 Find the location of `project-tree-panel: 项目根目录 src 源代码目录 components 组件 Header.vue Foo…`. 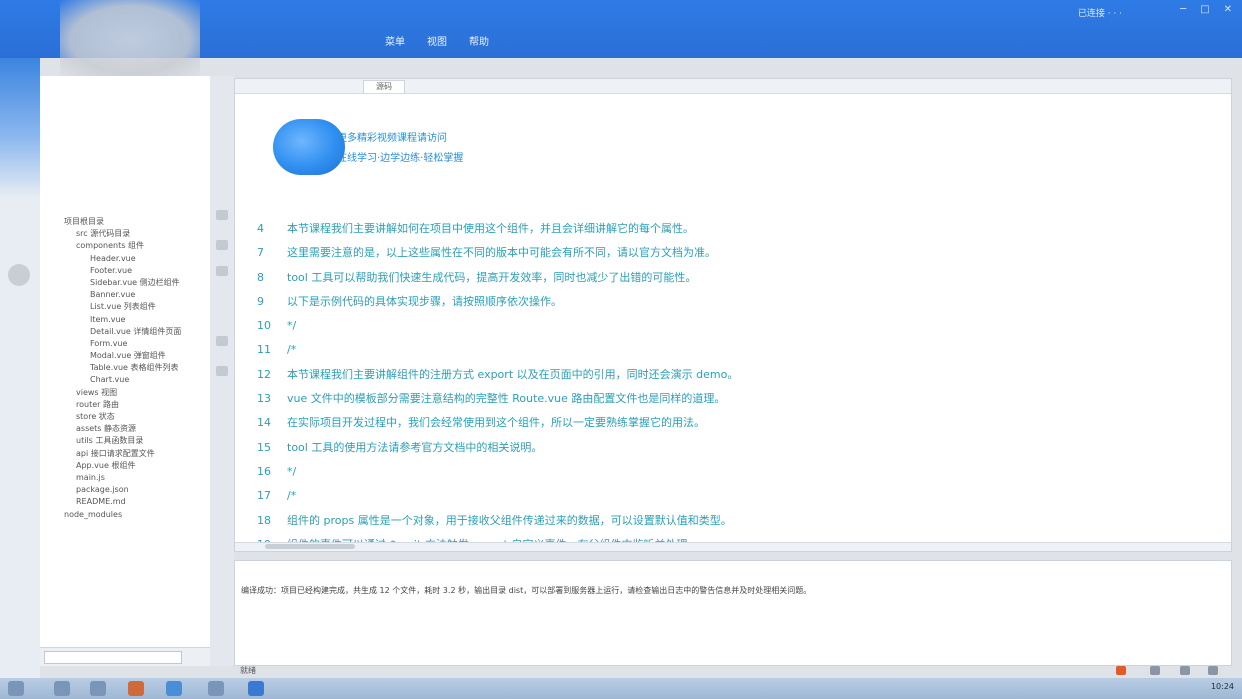

project-tree-panel: 项目根目录 src 源代码目录 components 组件 Header.vue Foo… is located at coordinates (125, 371).